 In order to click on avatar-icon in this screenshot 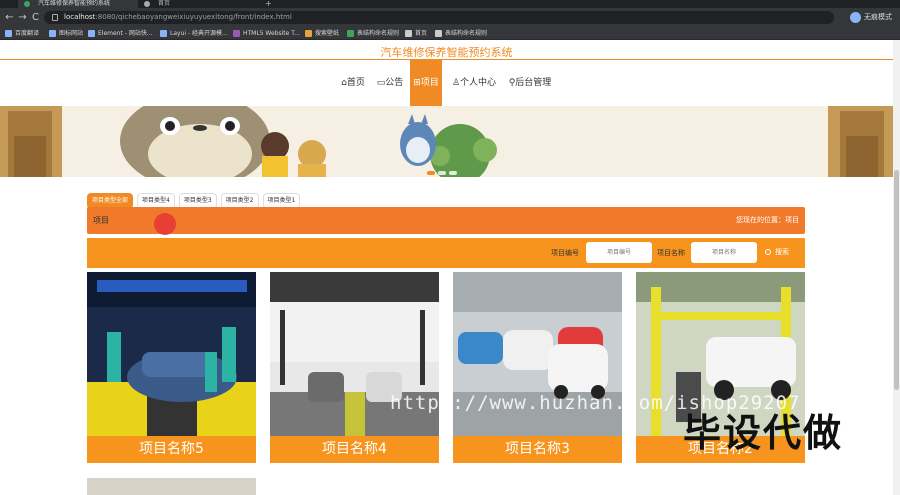, I will do `click(855, 17)`.